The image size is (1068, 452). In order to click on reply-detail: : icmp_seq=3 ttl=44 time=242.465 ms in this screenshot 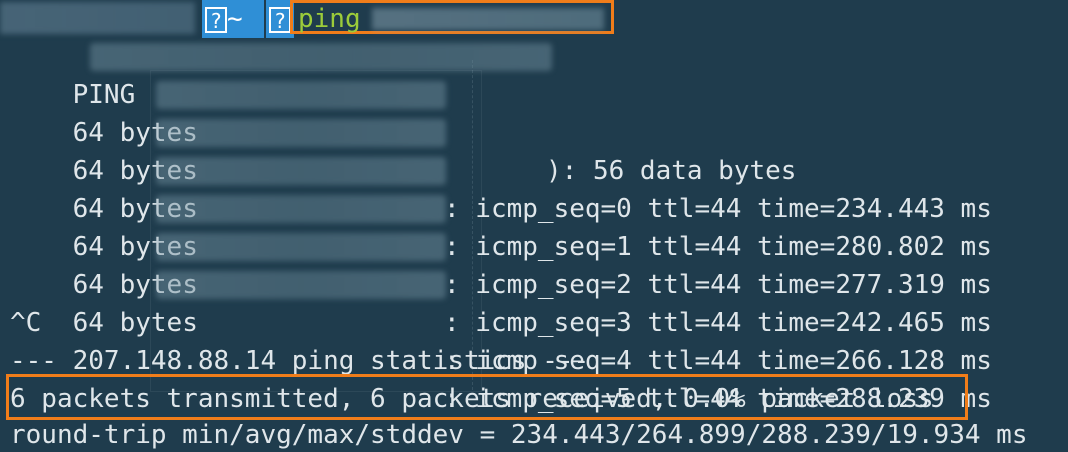, I will do `click(718, 323)`.